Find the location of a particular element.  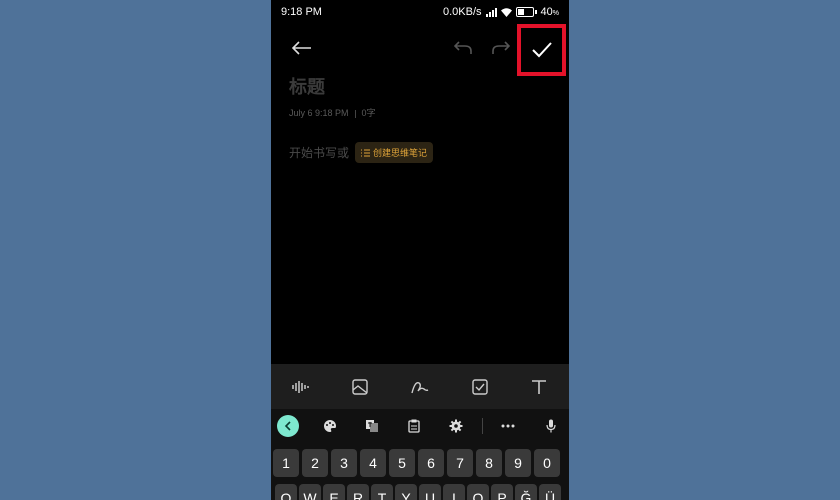

key-u-umlaut: Ü is located at coordinates (550, 492).